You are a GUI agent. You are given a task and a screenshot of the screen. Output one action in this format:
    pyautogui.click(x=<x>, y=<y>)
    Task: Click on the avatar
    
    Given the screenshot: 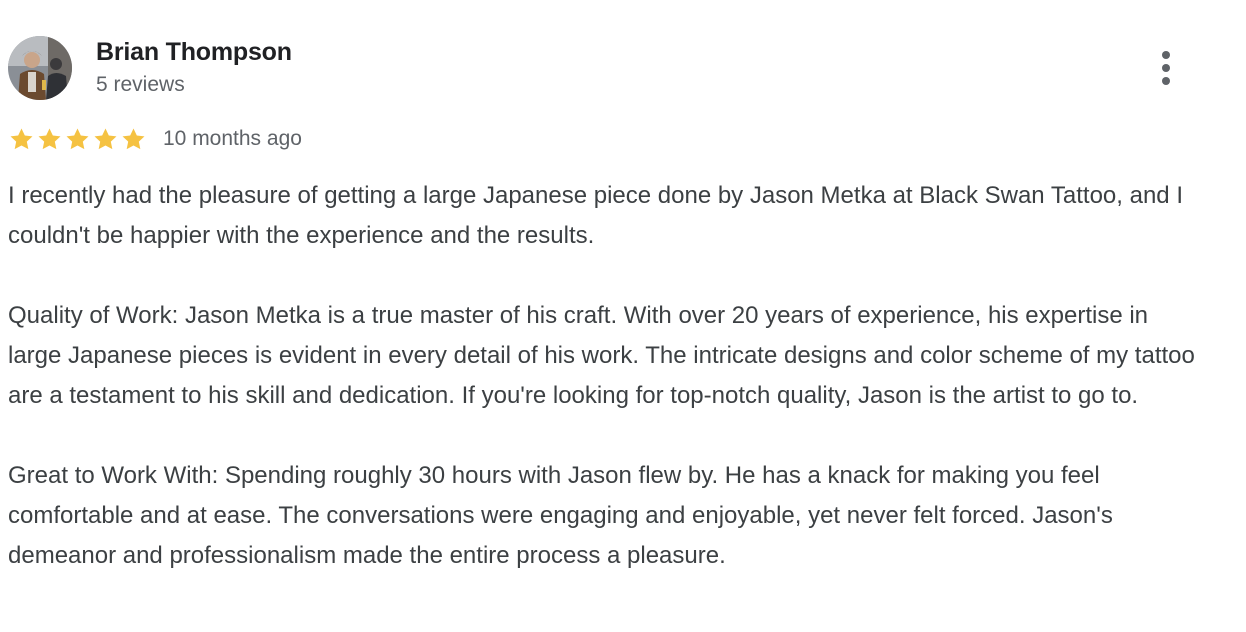 What is the action you would take?
    pyautogui.click(x=40, y=68)
    